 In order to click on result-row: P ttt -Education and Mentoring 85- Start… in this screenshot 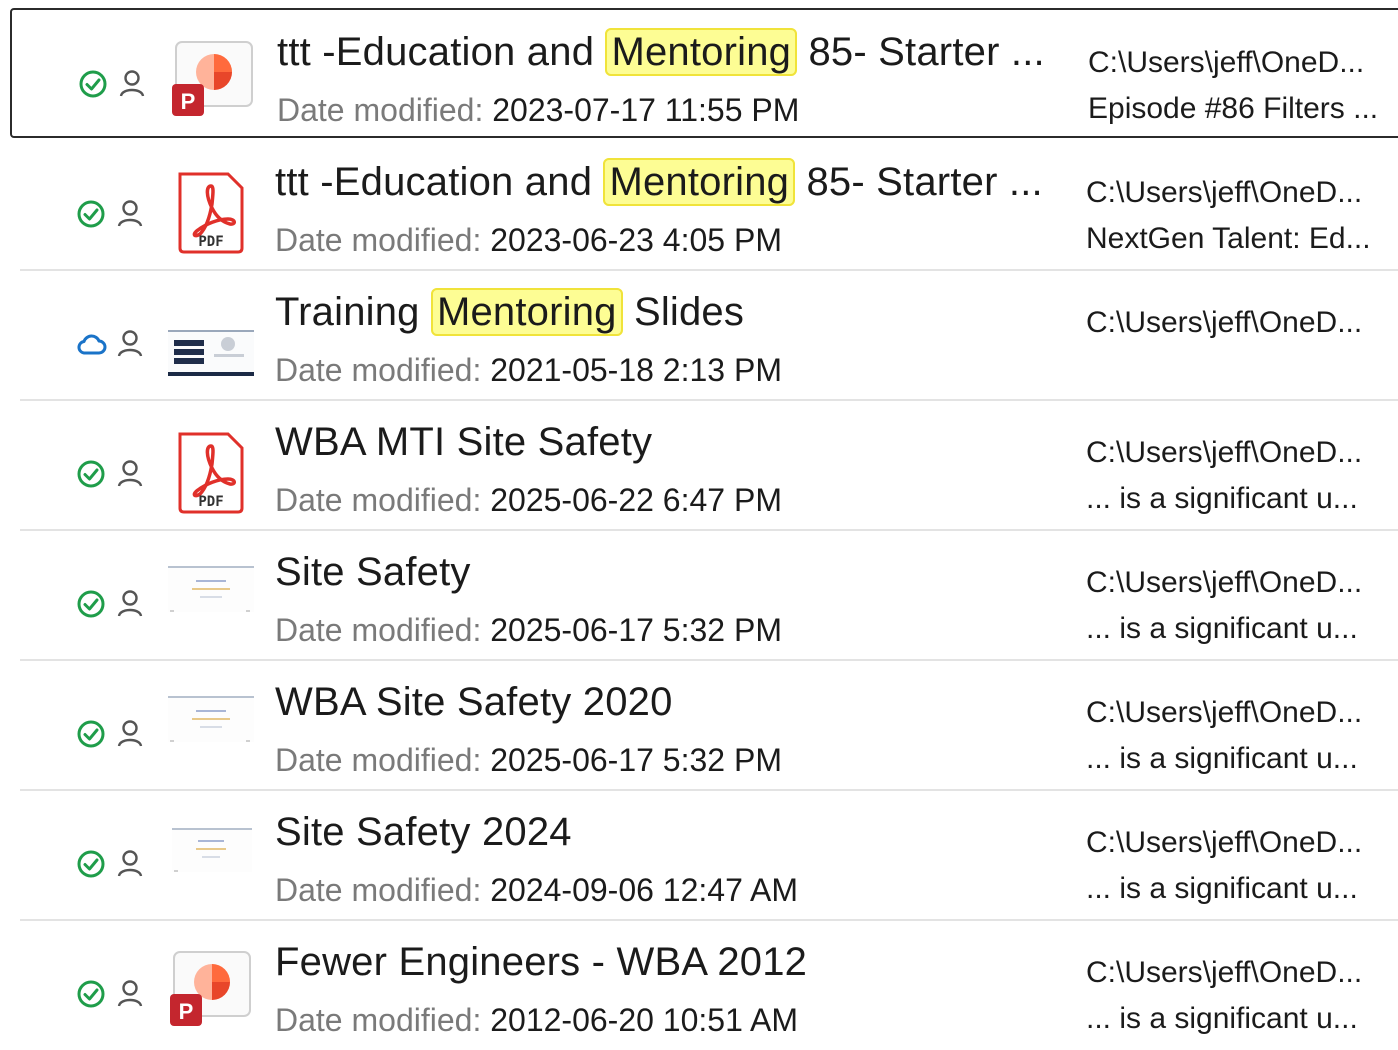, I will do `click(704, 73)`.